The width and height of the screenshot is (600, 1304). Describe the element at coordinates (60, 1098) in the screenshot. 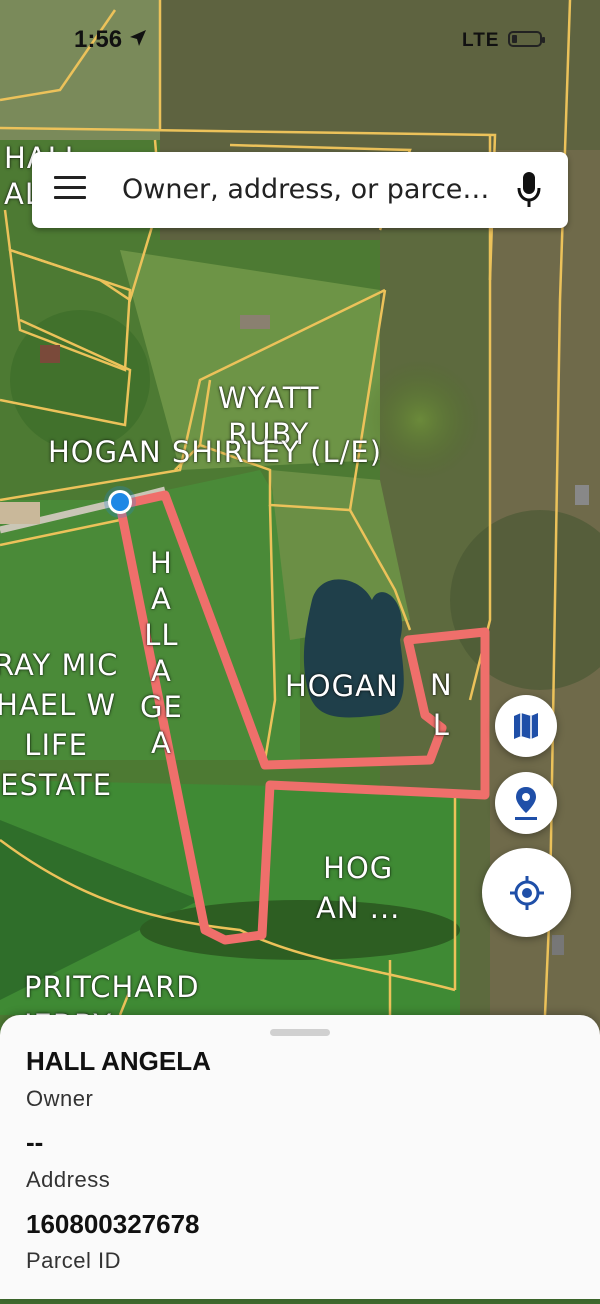

I see `owner-label: Owner` at that location.